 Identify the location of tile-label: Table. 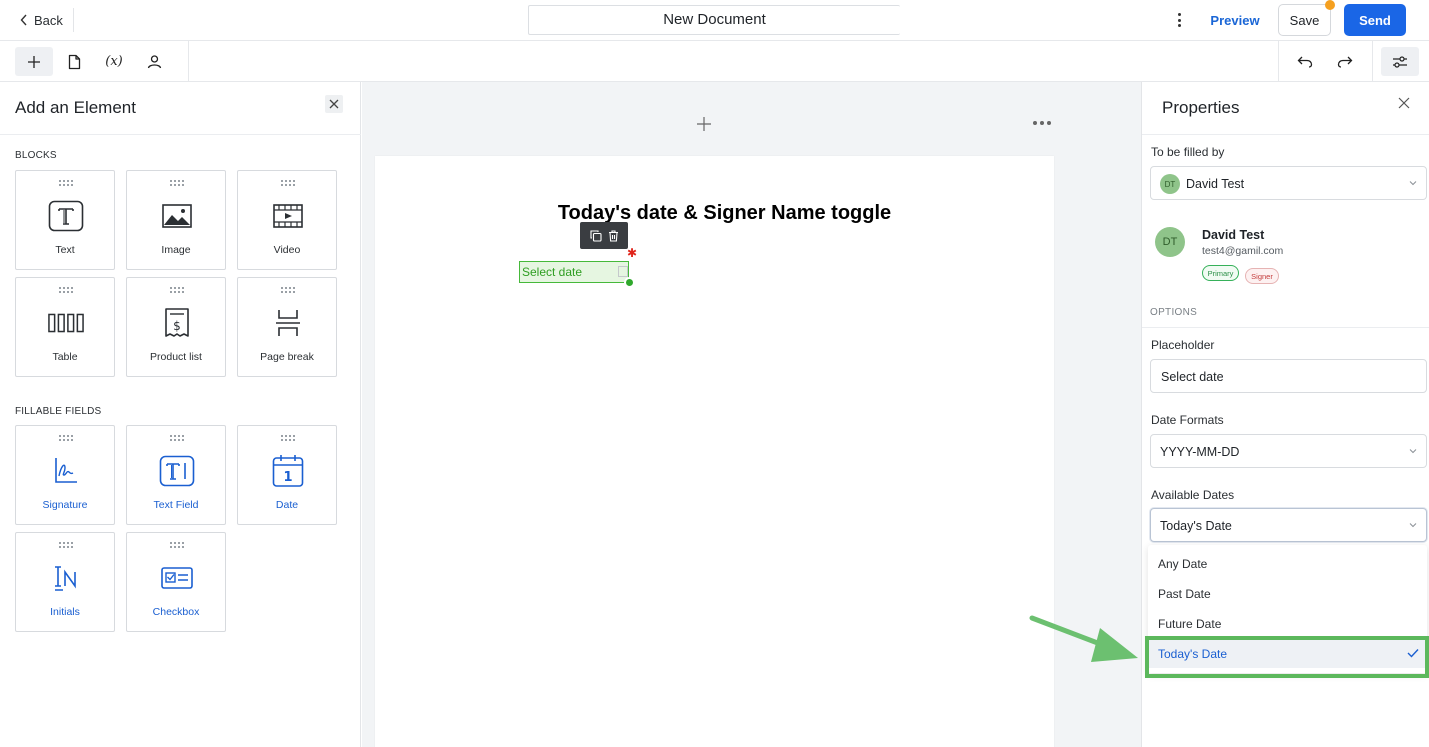
(65, 357).